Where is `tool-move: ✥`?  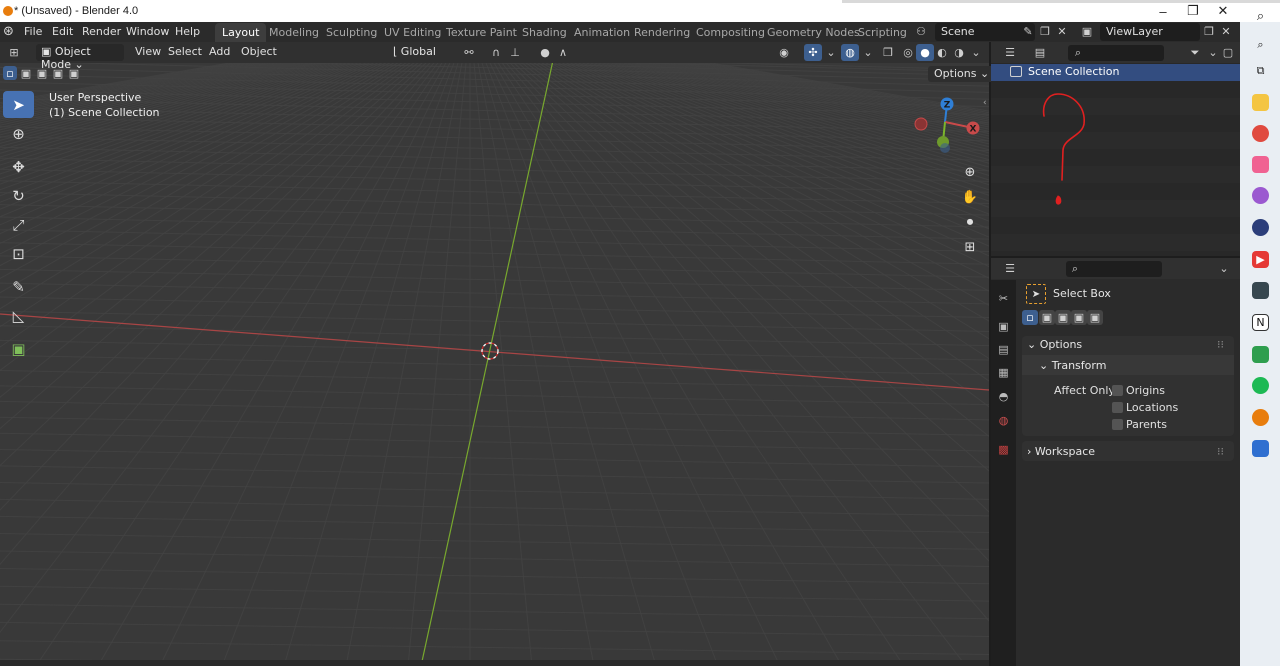 tool-move: ✥ is located at coordinates (18, 166).